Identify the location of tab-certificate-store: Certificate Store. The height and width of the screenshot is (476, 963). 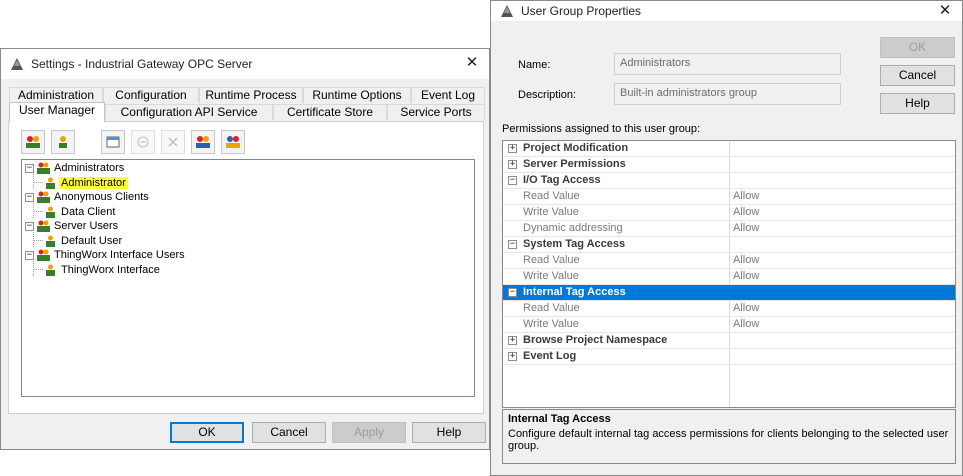
(330, 112).